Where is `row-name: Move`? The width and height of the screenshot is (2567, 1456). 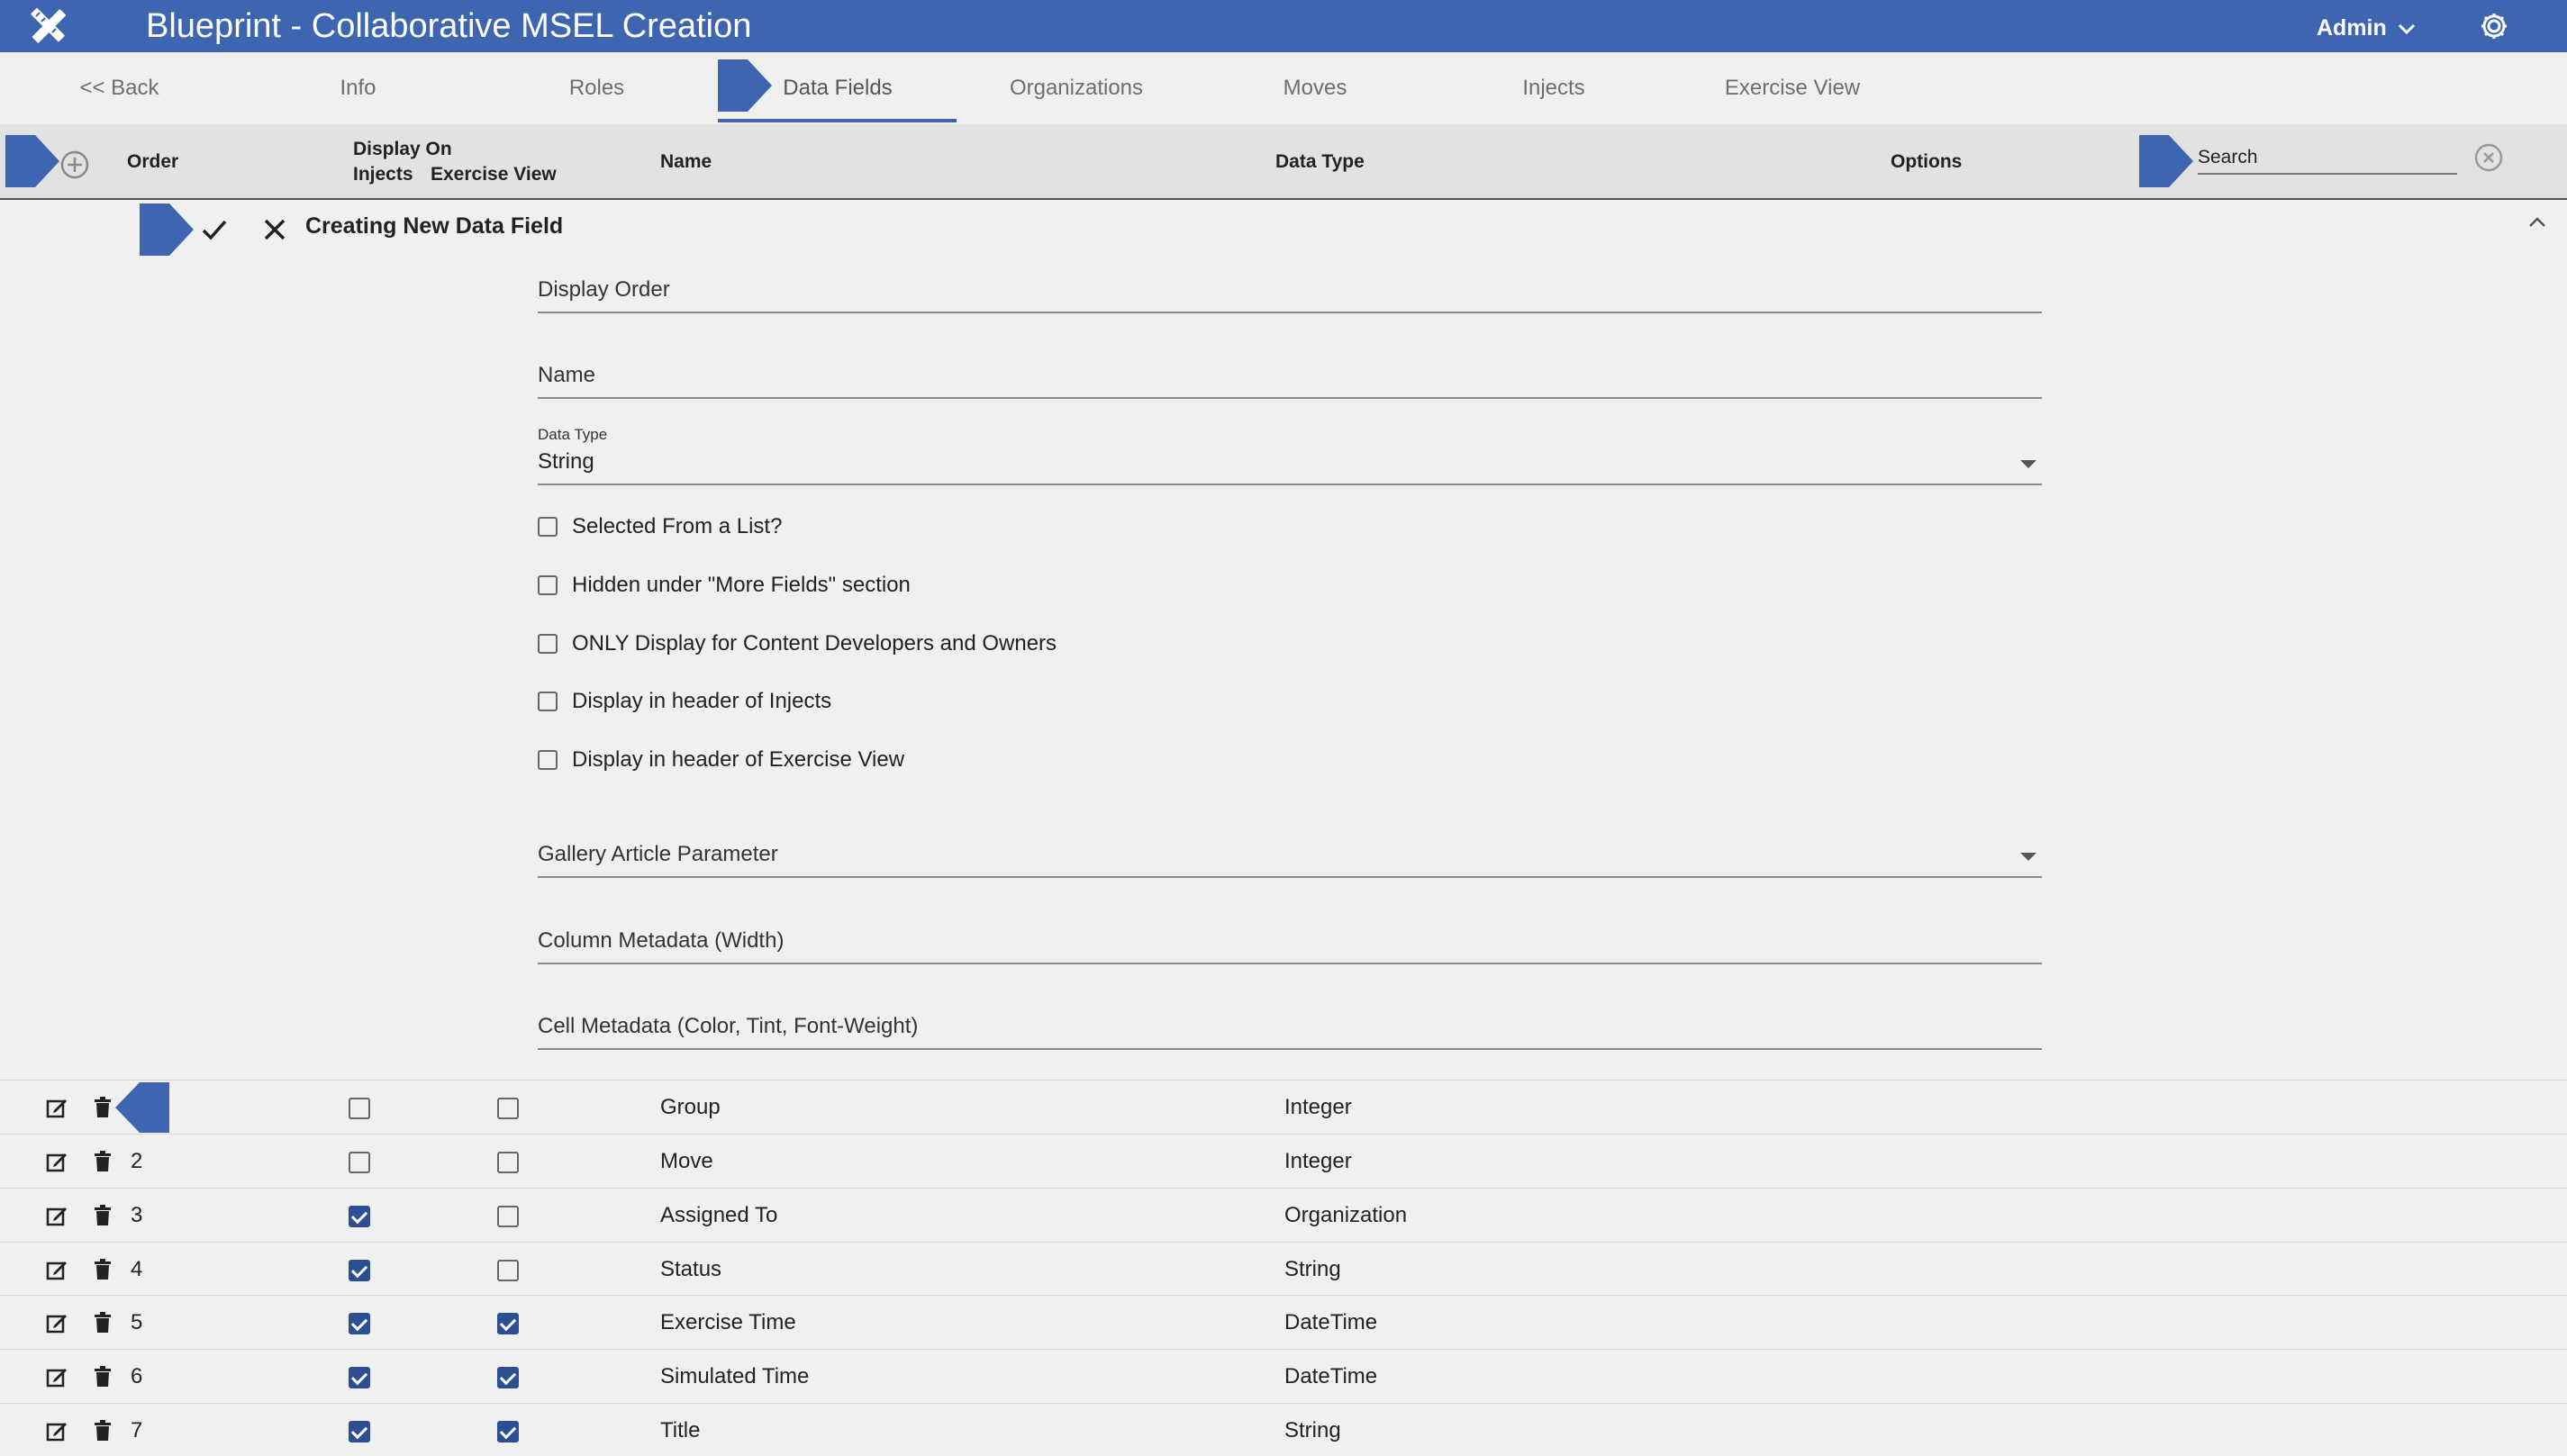
row-name: Move is located at coordinates (686, 1161).